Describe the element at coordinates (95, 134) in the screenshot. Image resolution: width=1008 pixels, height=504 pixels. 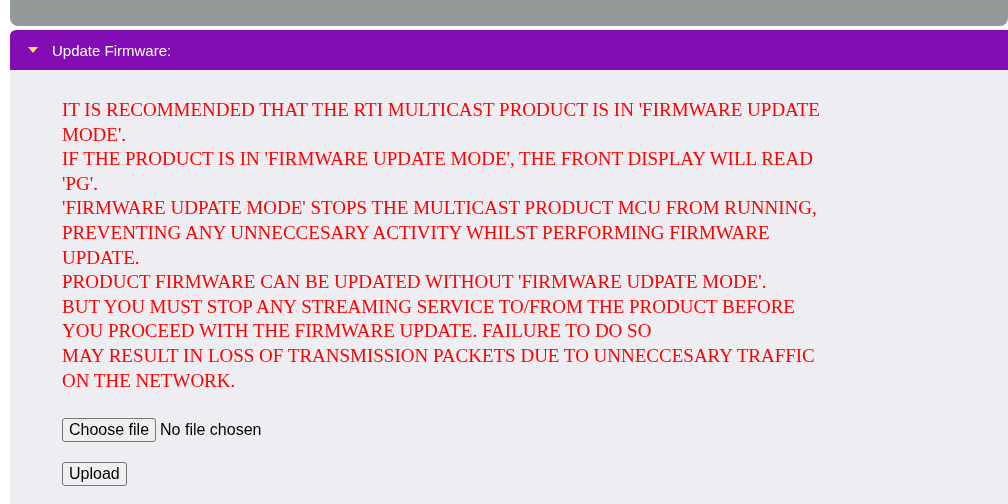
I see `warning-text: MODE'.` at that location.